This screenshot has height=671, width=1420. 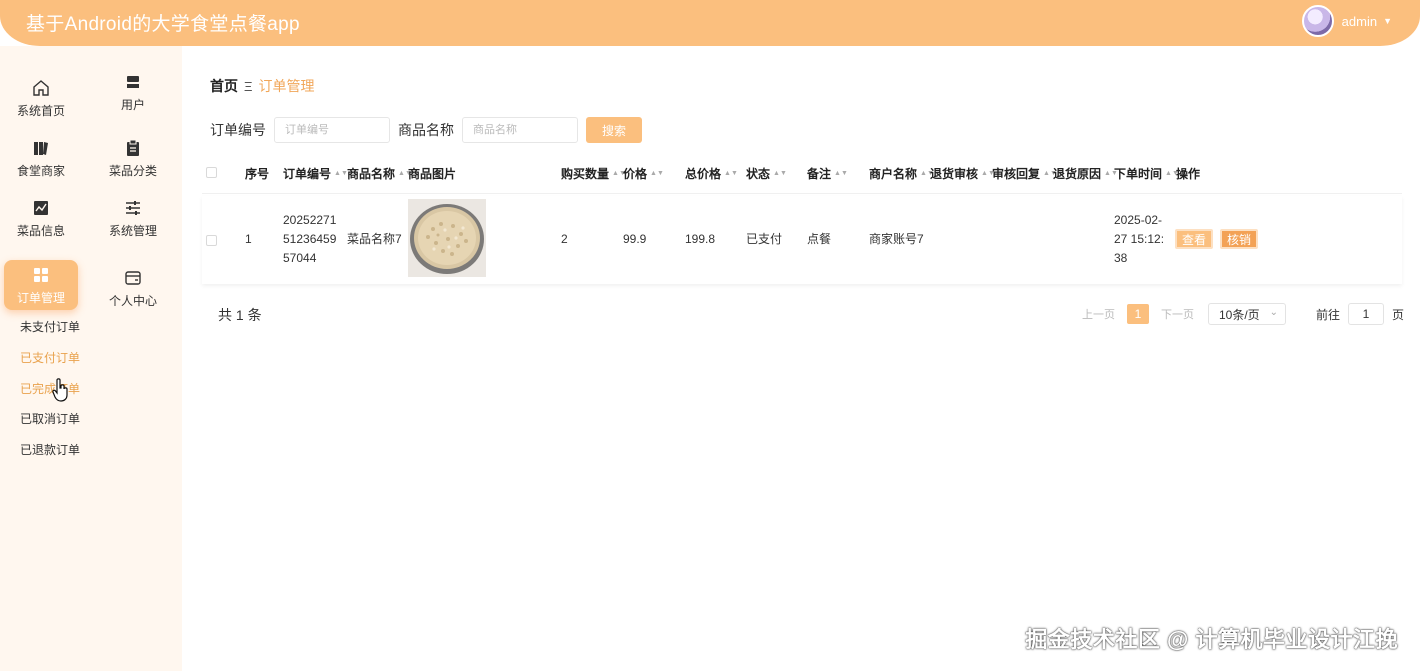 I want to click on grid-icon, so click(x=41, y=275).